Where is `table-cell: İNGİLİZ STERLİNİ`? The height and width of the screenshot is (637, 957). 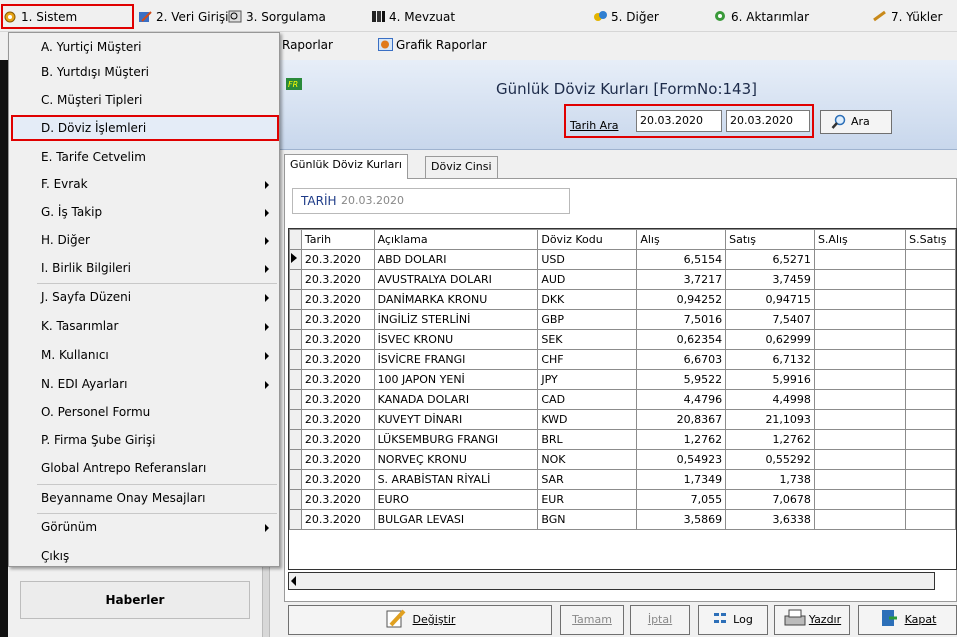 table-cell: İNGİLİZ STERLİNİ is located at coordinates (456, 319).